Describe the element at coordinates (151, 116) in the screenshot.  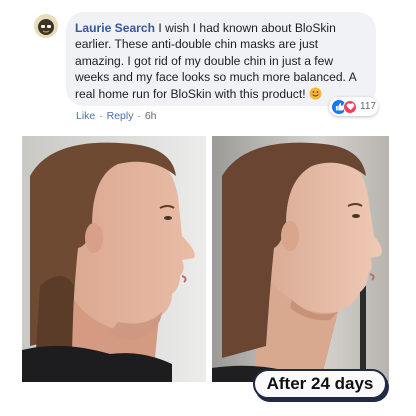
I see `comment-timestamp: 6h` at that location.